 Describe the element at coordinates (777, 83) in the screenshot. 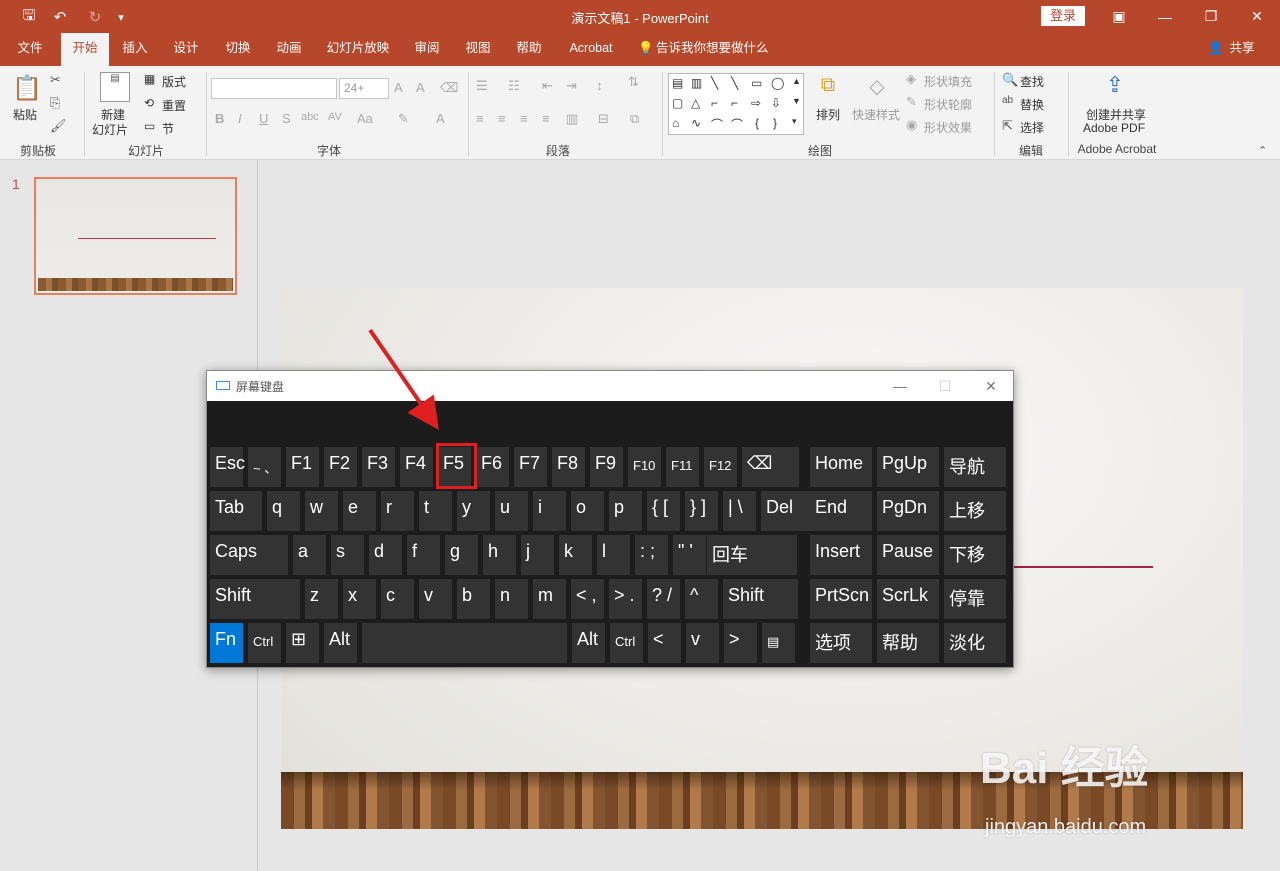

I see `oval-shape-icon: ◯` at that location.